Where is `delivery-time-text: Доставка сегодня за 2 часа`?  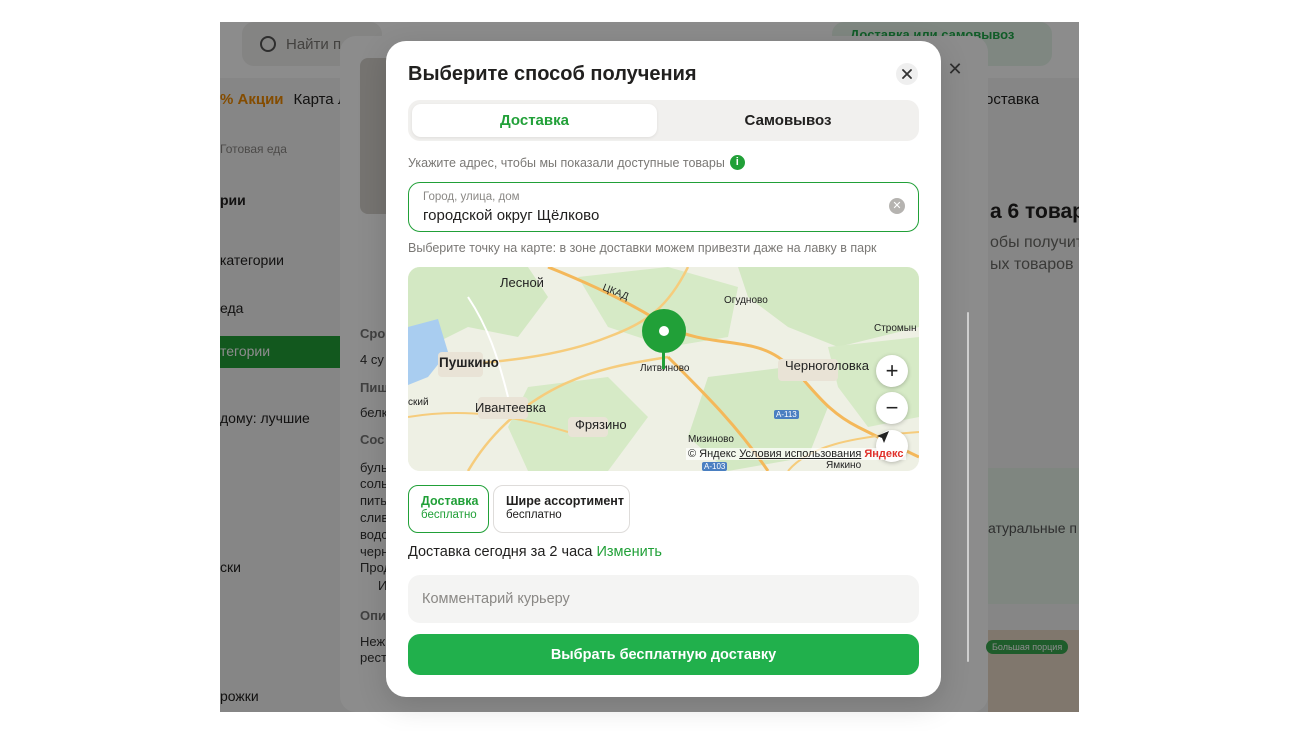
delivery-time-text: Доставка сегодня за 2 часа is located at coordinates (500, 552).